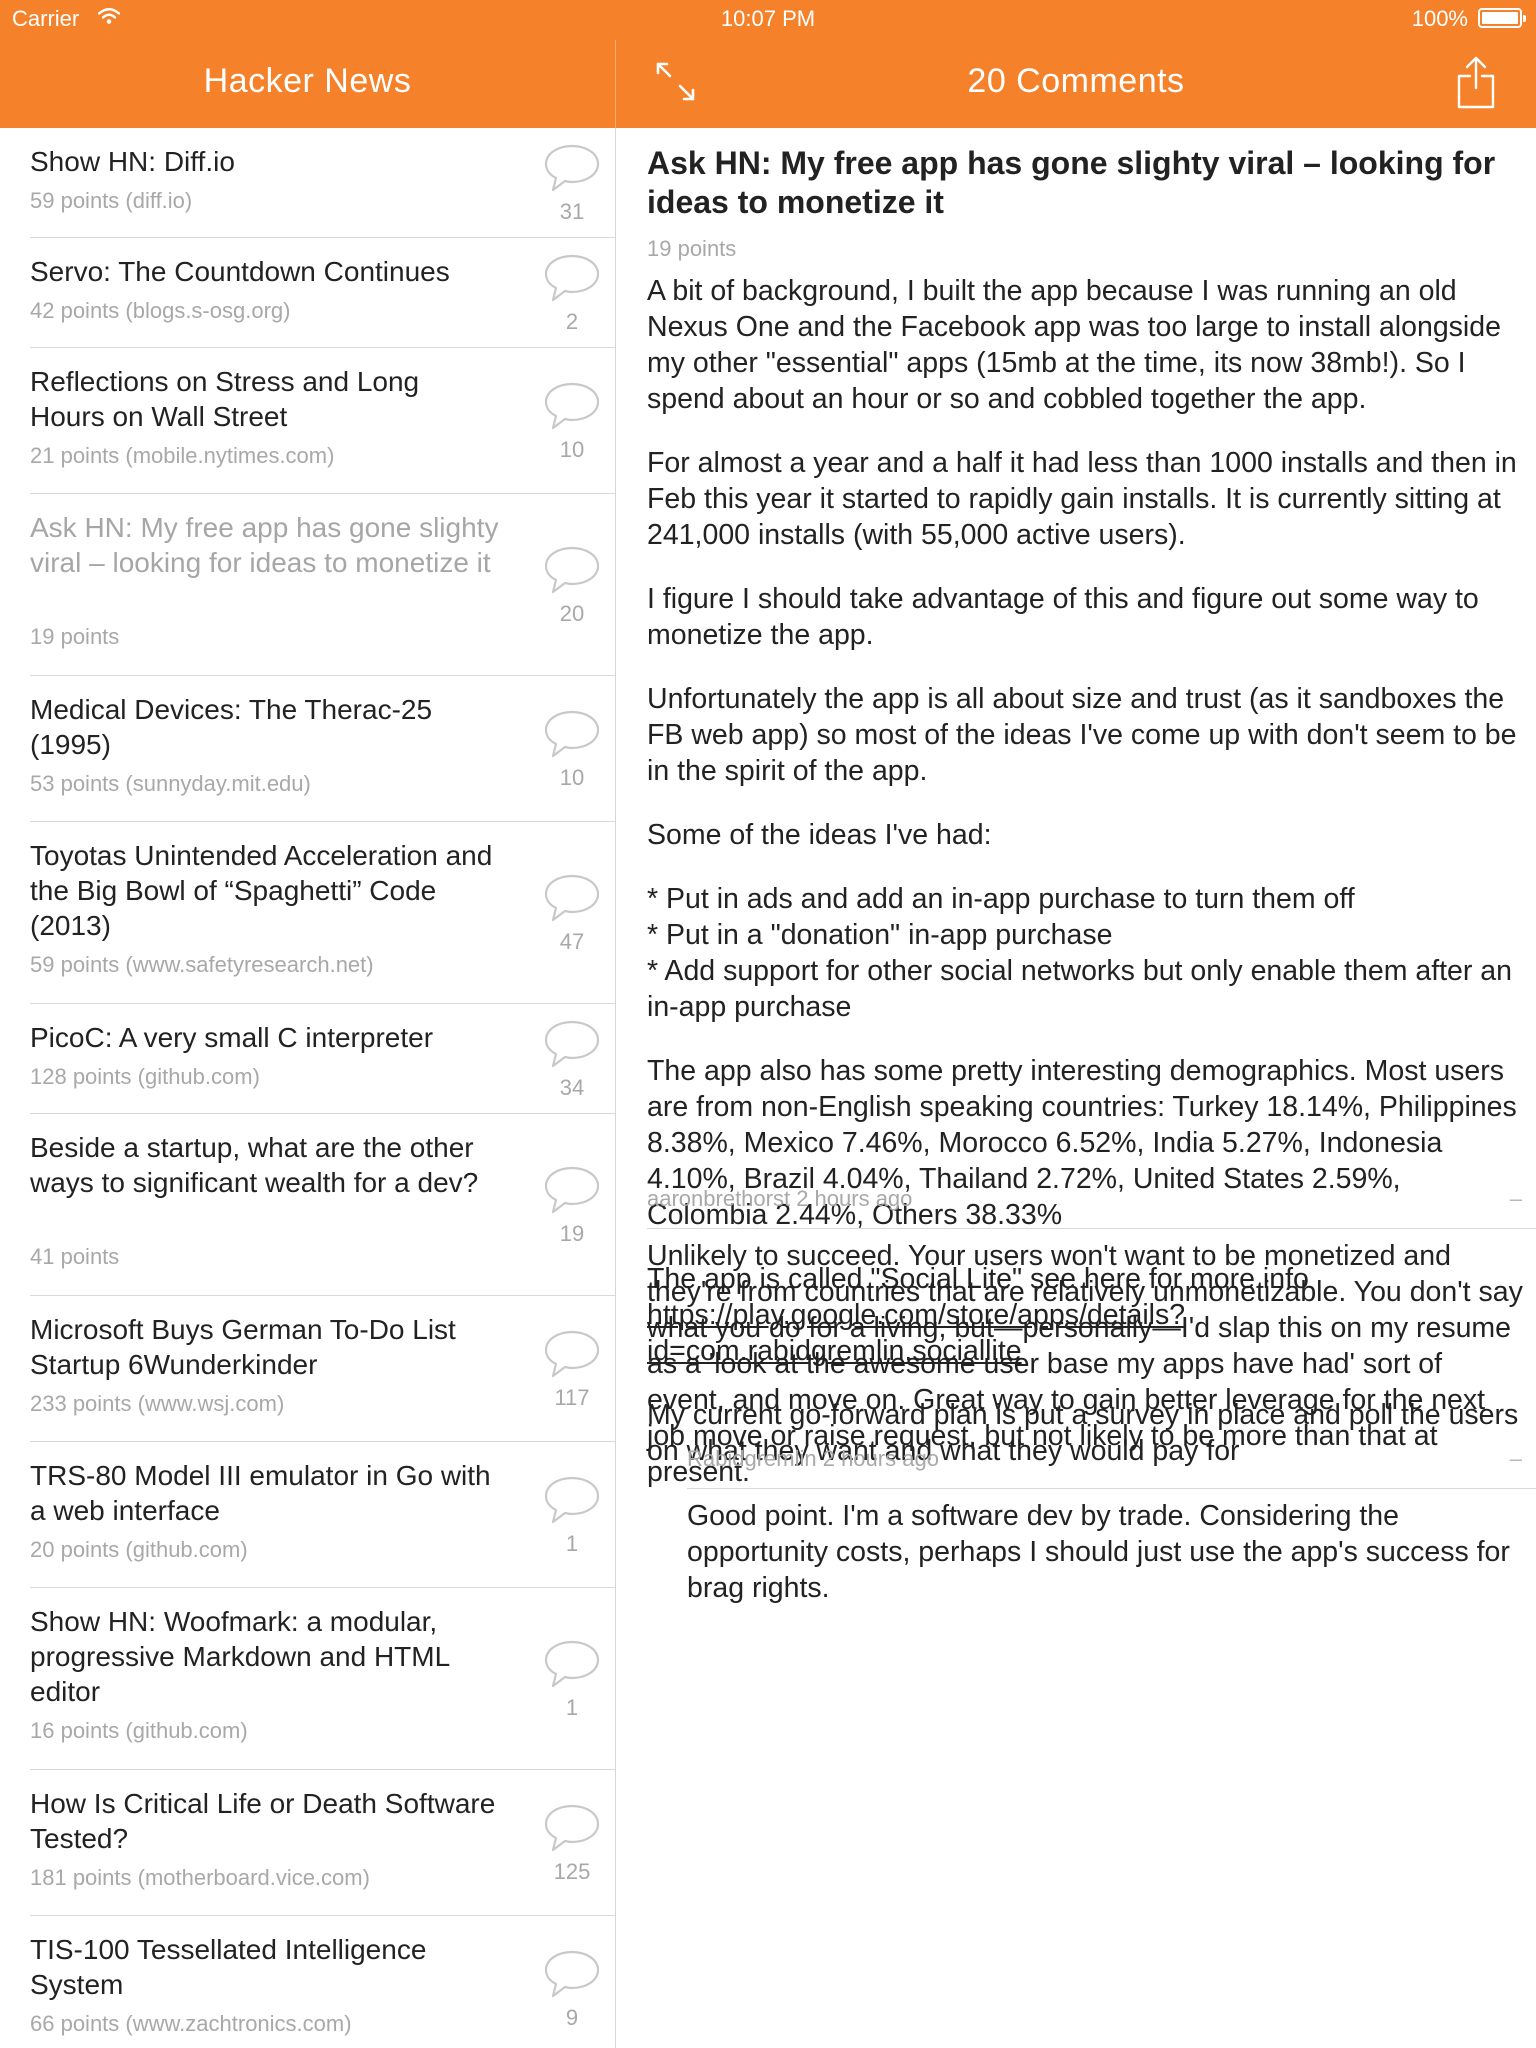 The height and width of the screenshot is (2048, 1536). Describe the element at coordinates (132, 161) in the screenshot. I see `story-title: Show HN: Diff.io` at that location.